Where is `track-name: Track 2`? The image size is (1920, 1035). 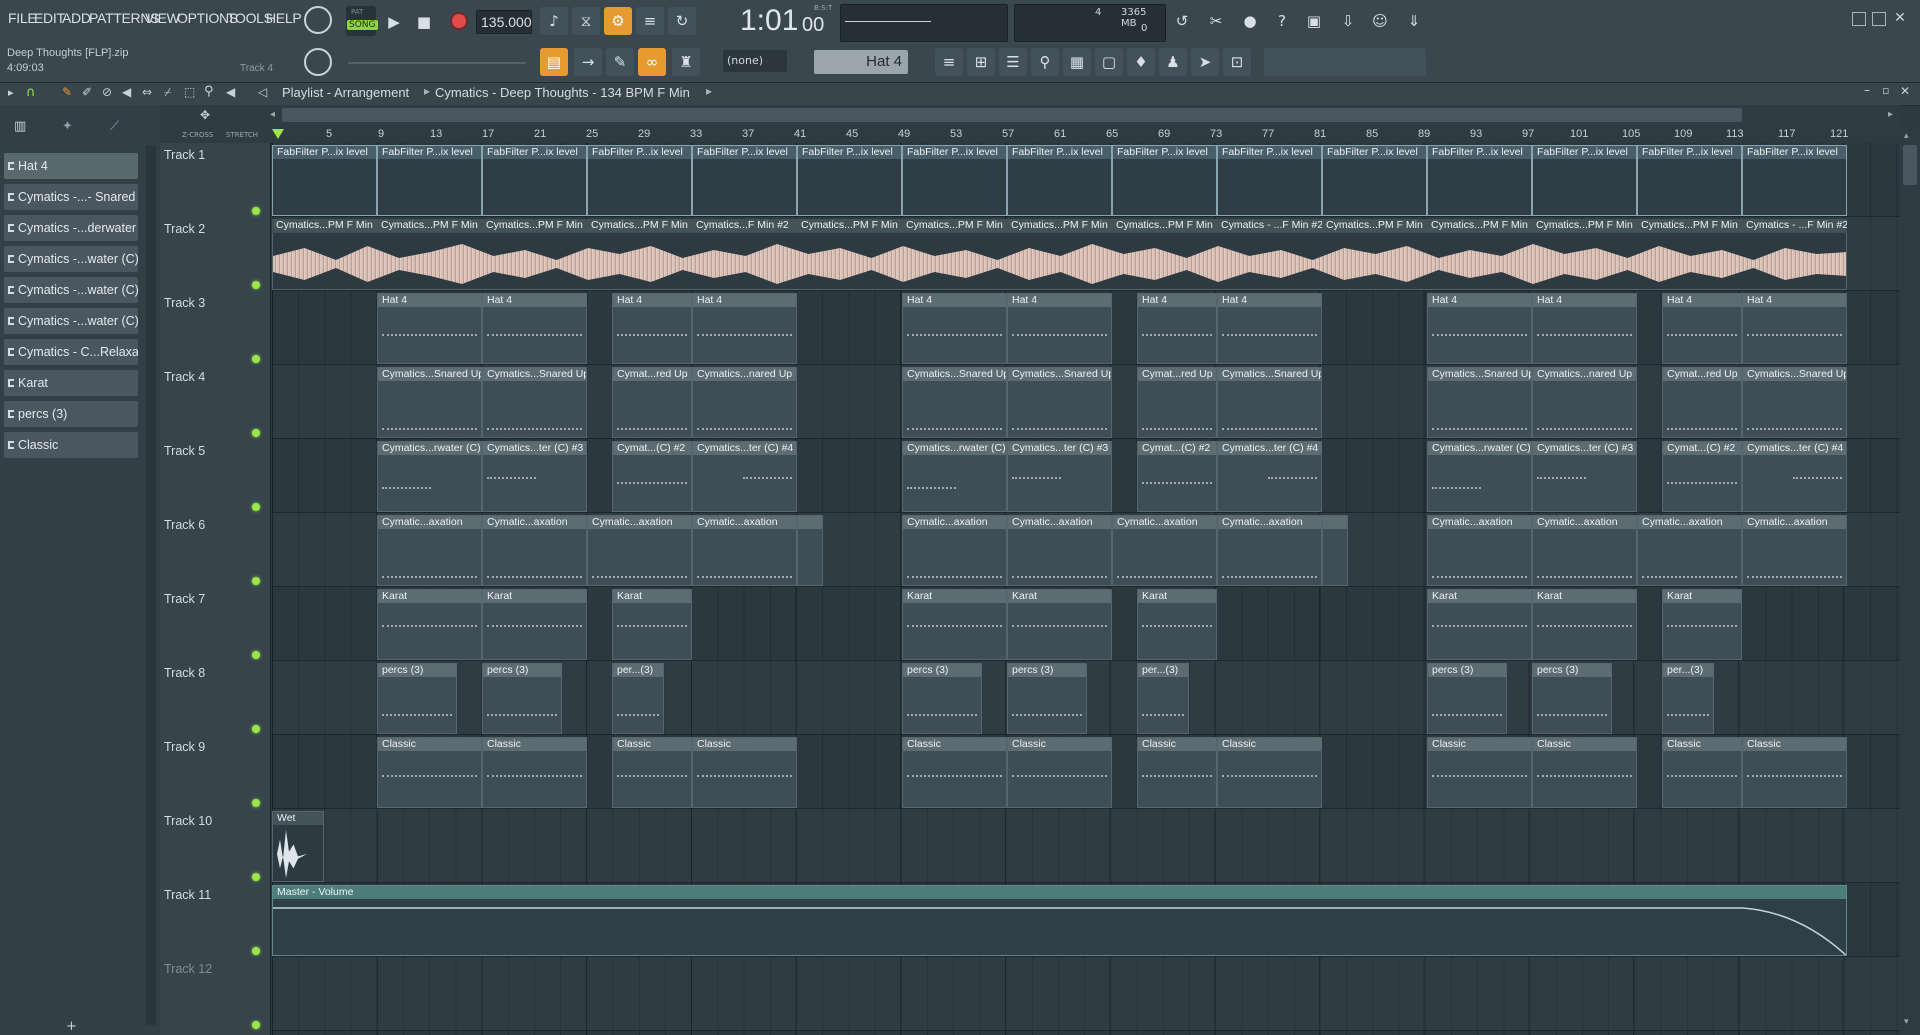 track-name: Track 2 is located at coordinates (184, 229).